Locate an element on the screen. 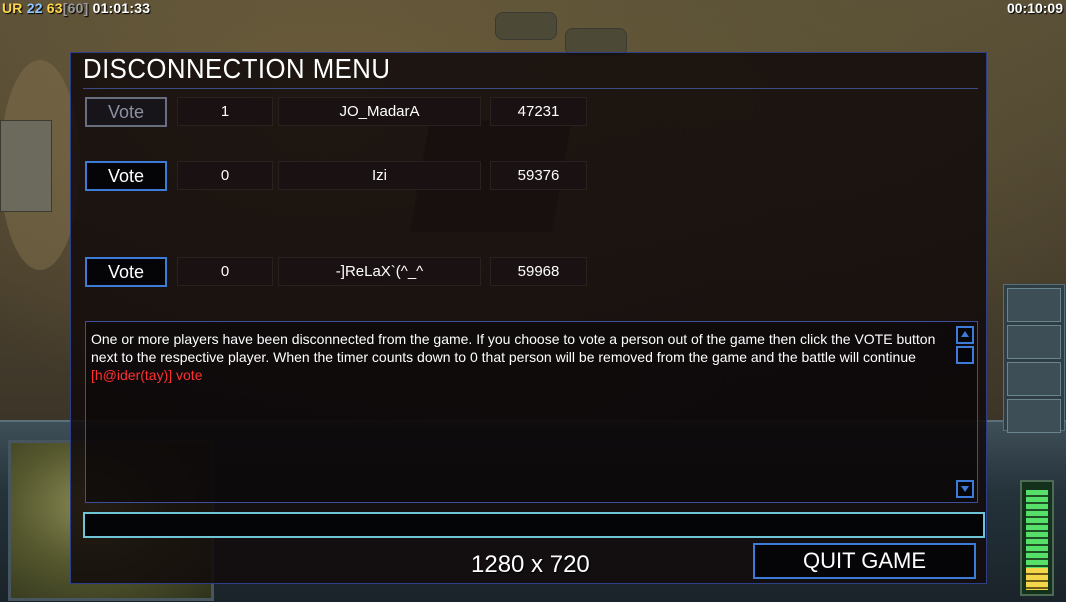  player-name: JO_MadarA is located at coordinates (379, 111).